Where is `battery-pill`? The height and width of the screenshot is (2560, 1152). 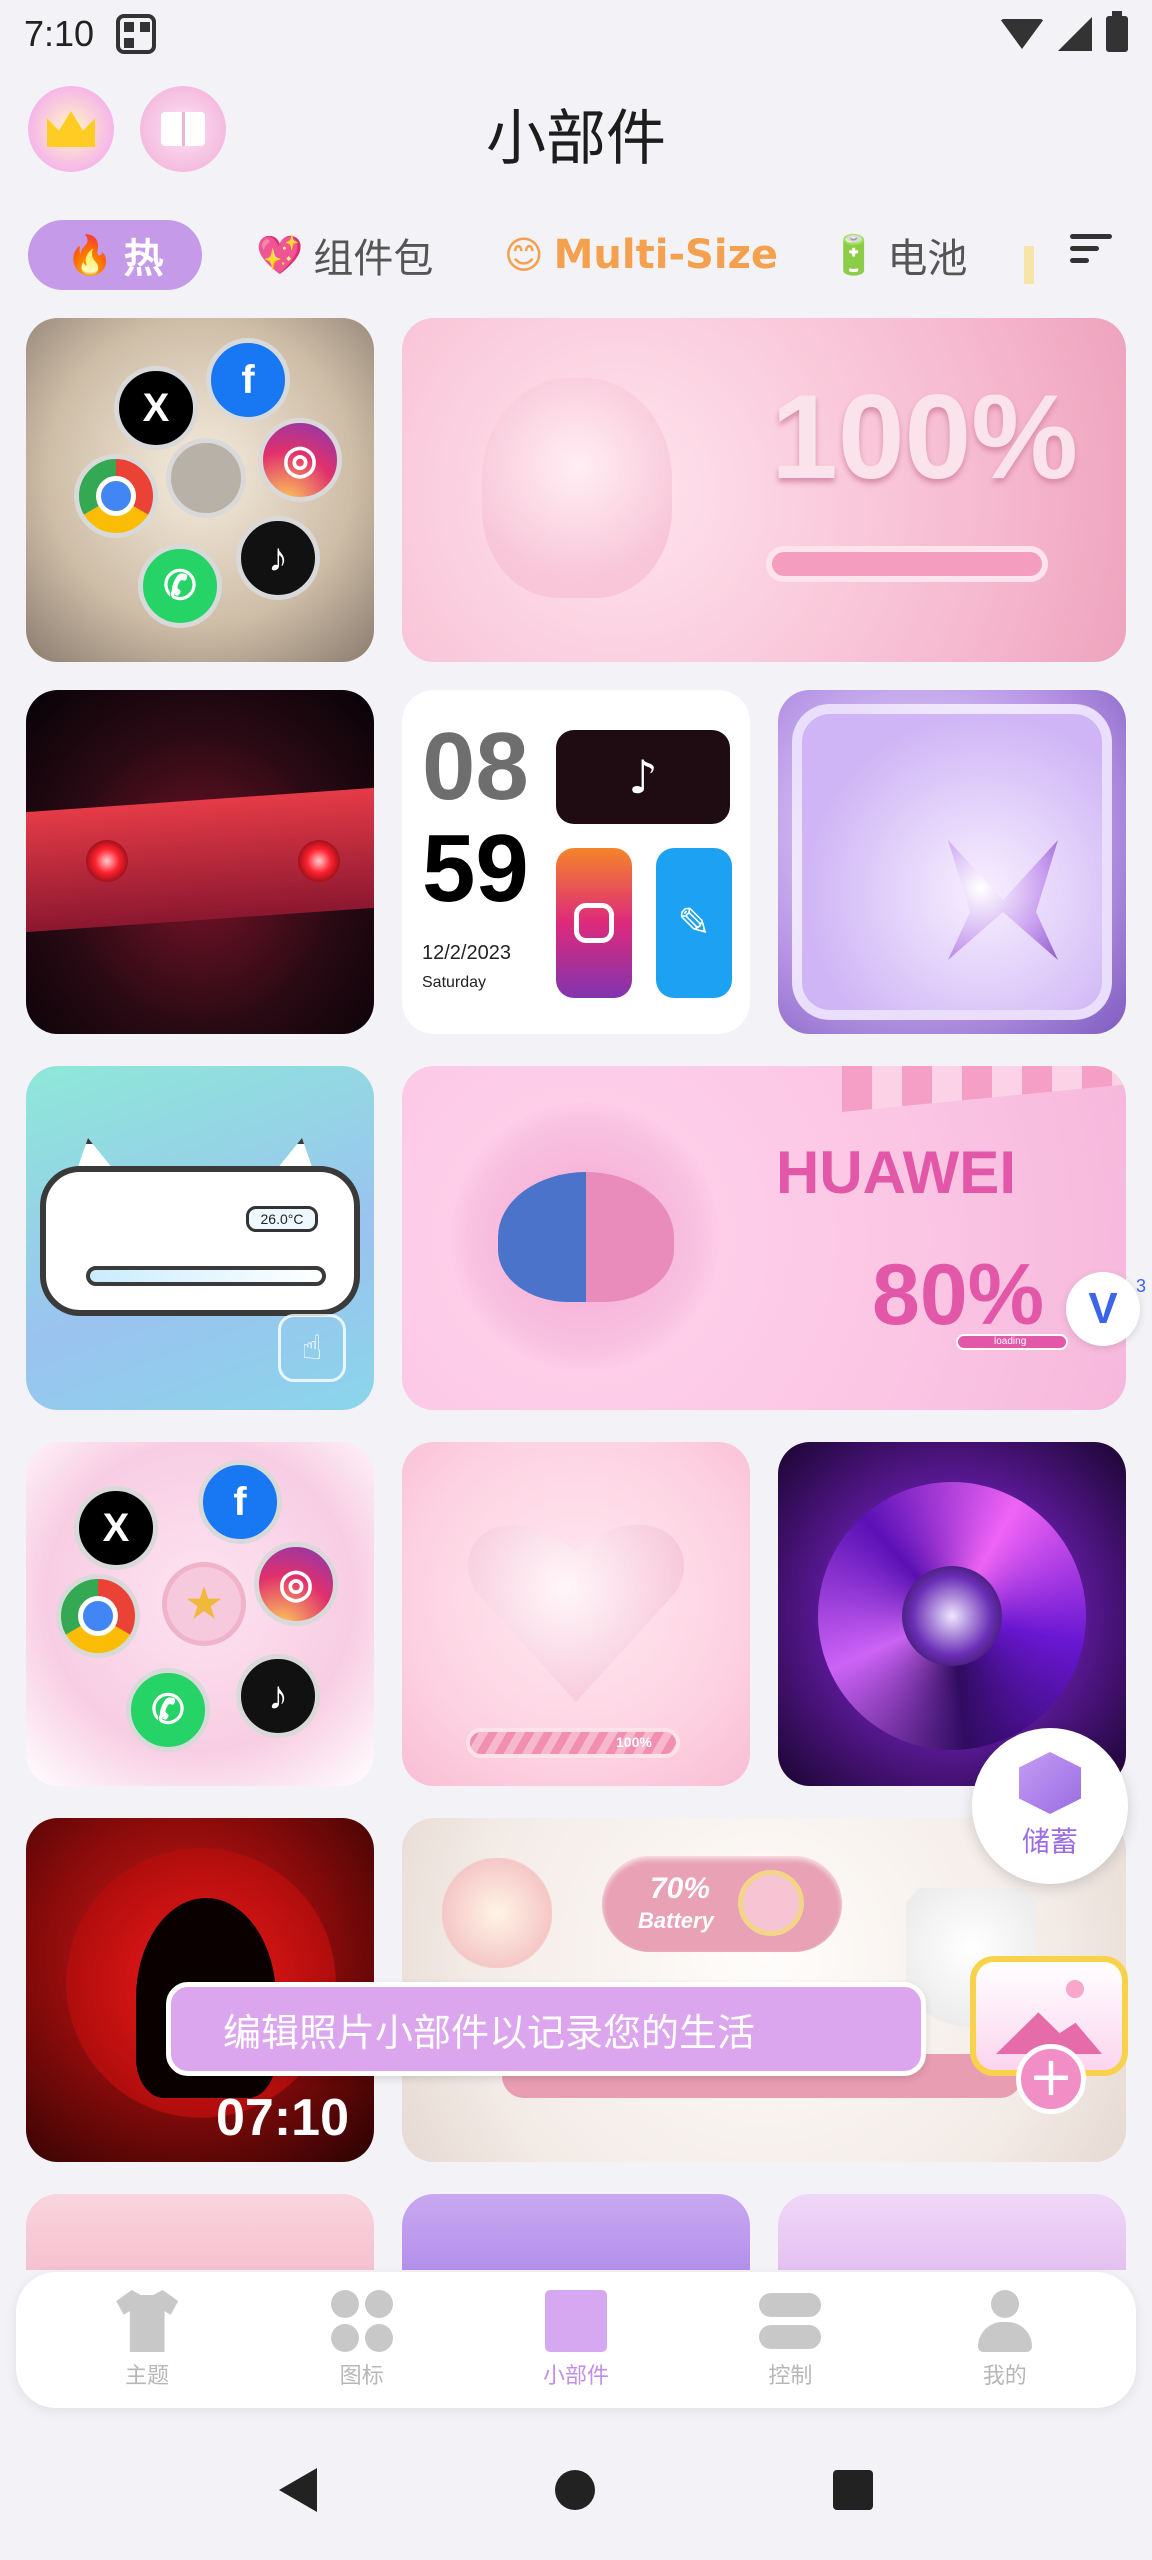 battery-pill is located at coordinates (722, 1904).